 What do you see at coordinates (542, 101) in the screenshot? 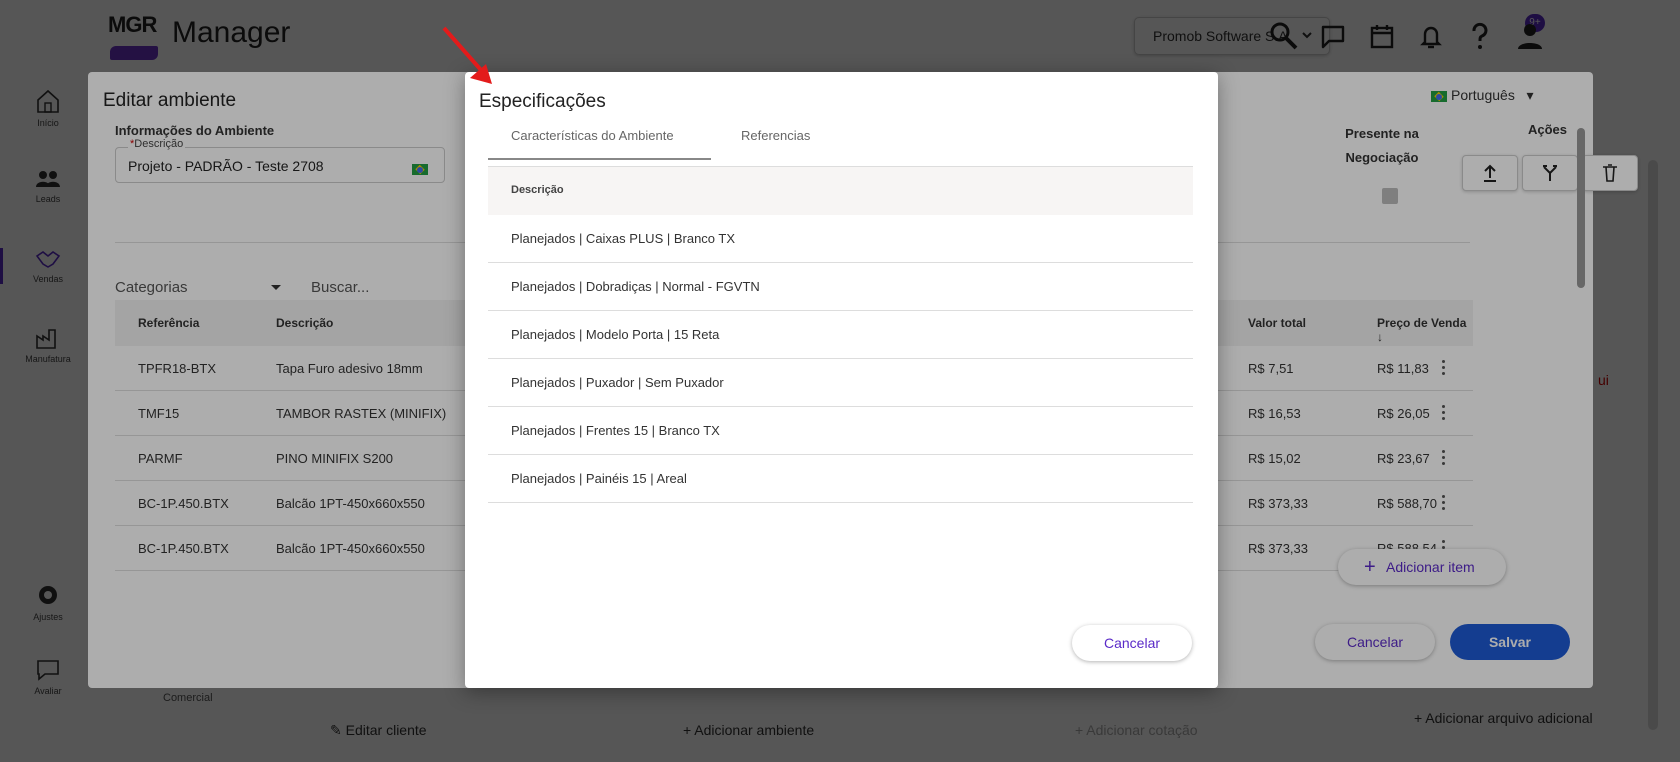
I see `modal-title: Especificações` at bounding box center [542, 101].